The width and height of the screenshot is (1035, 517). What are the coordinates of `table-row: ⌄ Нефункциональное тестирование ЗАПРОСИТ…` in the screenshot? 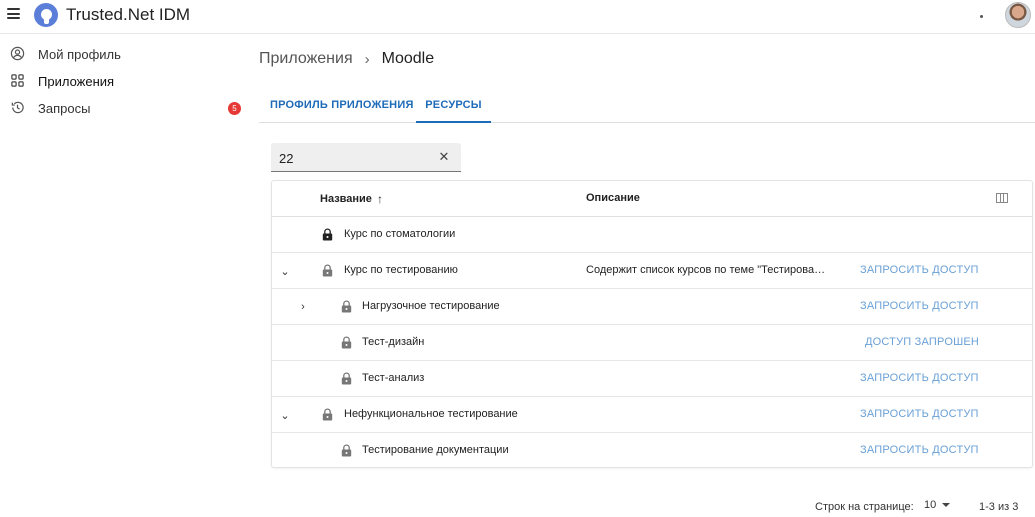 It's located at (652, 415).